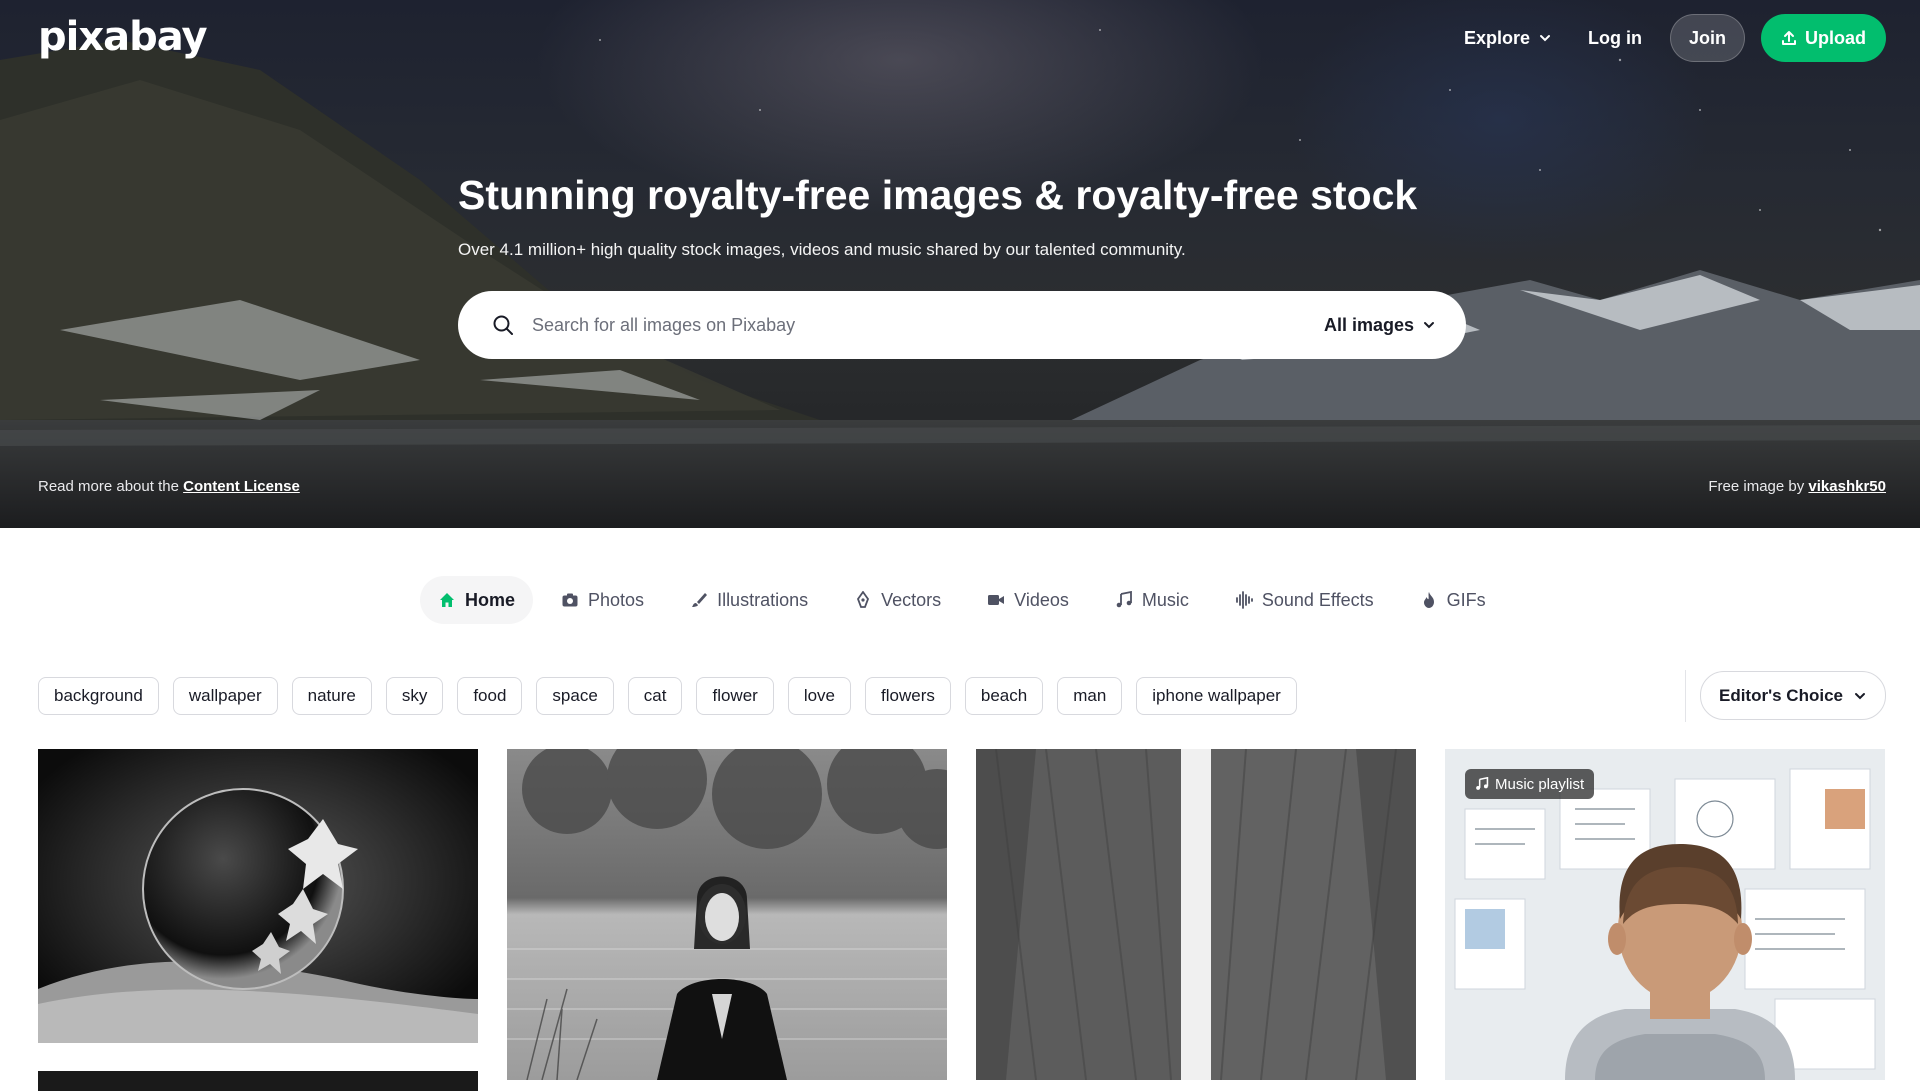  What do you see at coordinates (908, 696) in the screenshot?
I see `tag-chip: flowers` at bounding box center [908, 696].